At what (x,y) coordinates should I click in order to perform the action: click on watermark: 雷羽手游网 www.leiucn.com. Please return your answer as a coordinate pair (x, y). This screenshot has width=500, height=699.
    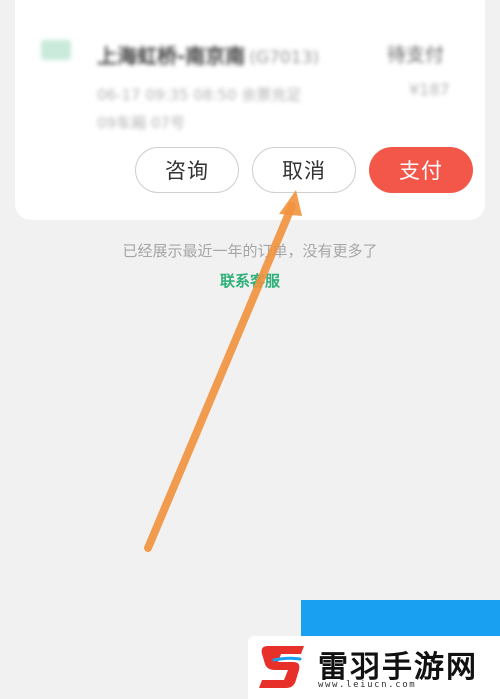
    Looking at the image, I should click on (374, 667).